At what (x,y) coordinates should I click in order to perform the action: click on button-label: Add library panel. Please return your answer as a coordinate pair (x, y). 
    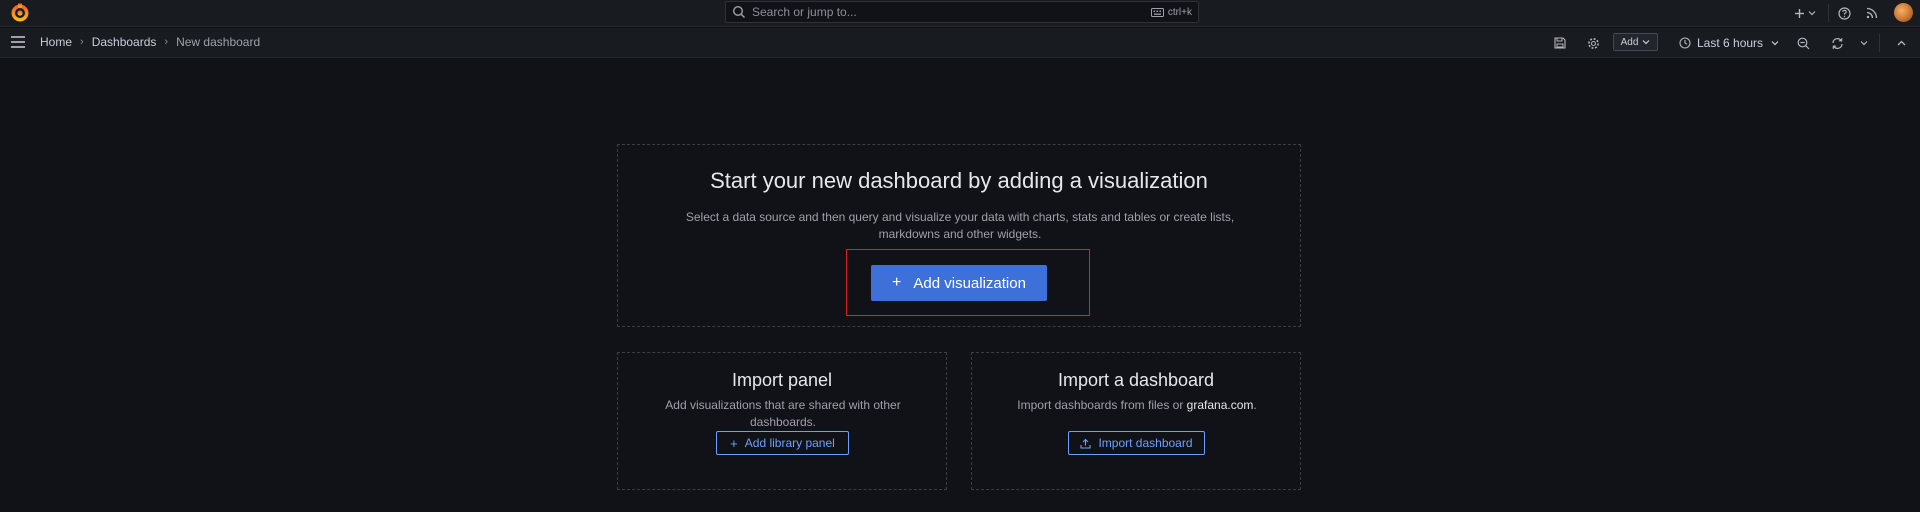
    Looking at the image, I should click on (789, 443).